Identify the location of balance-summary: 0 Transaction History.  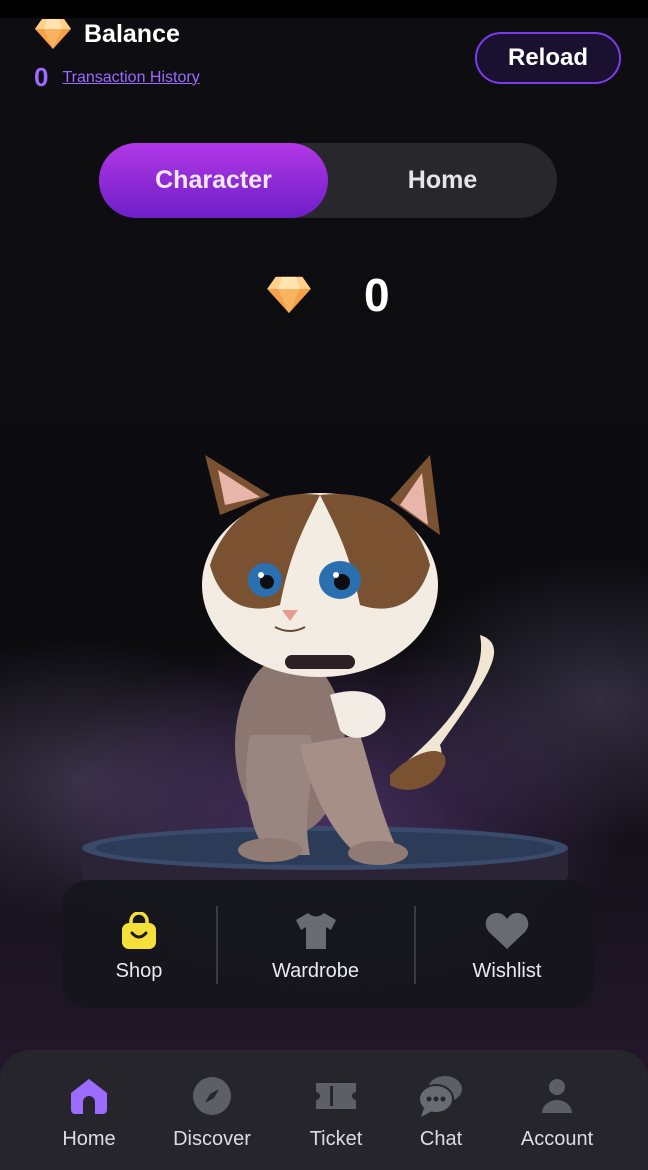
(117, 77).